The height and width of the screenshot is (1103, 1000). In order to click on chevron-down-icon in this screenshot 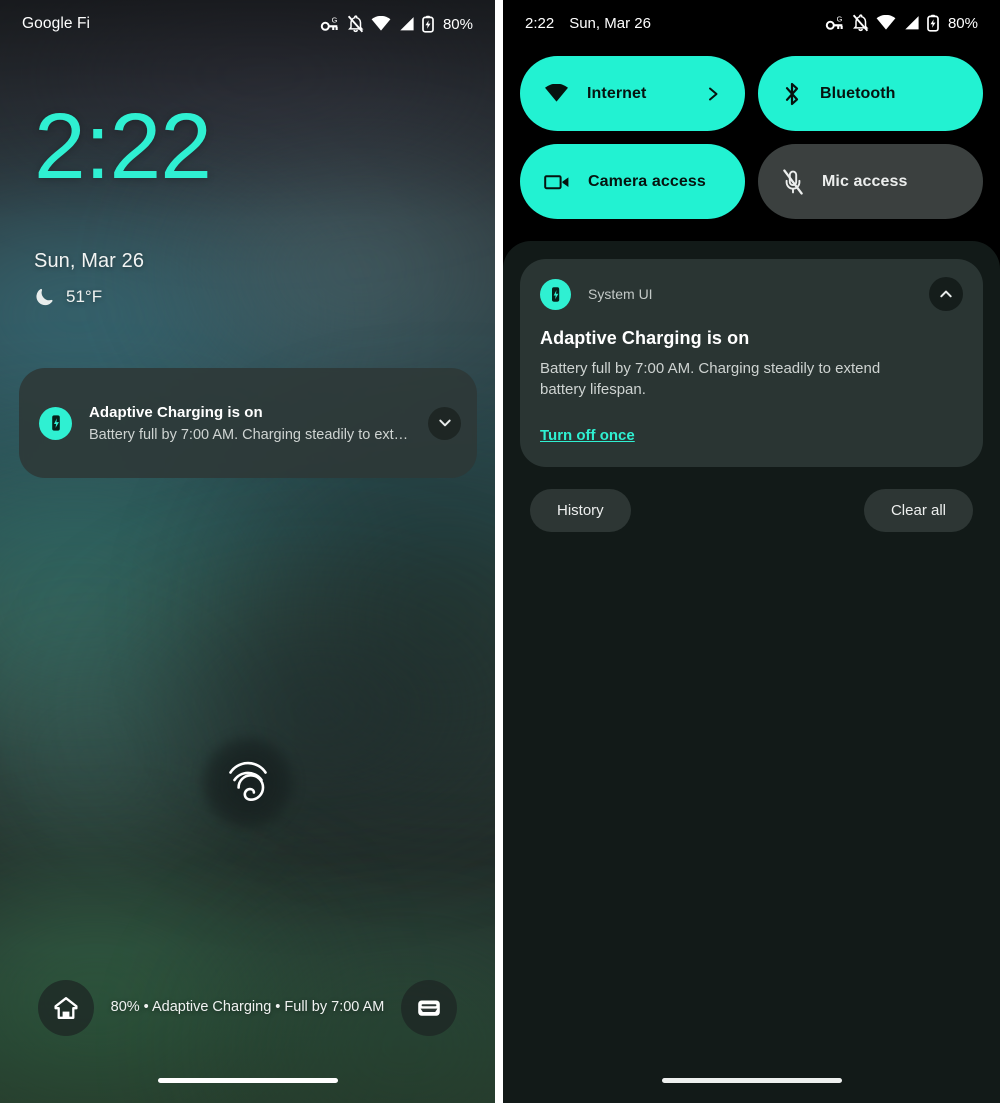, I will do `click(444, 423)`.